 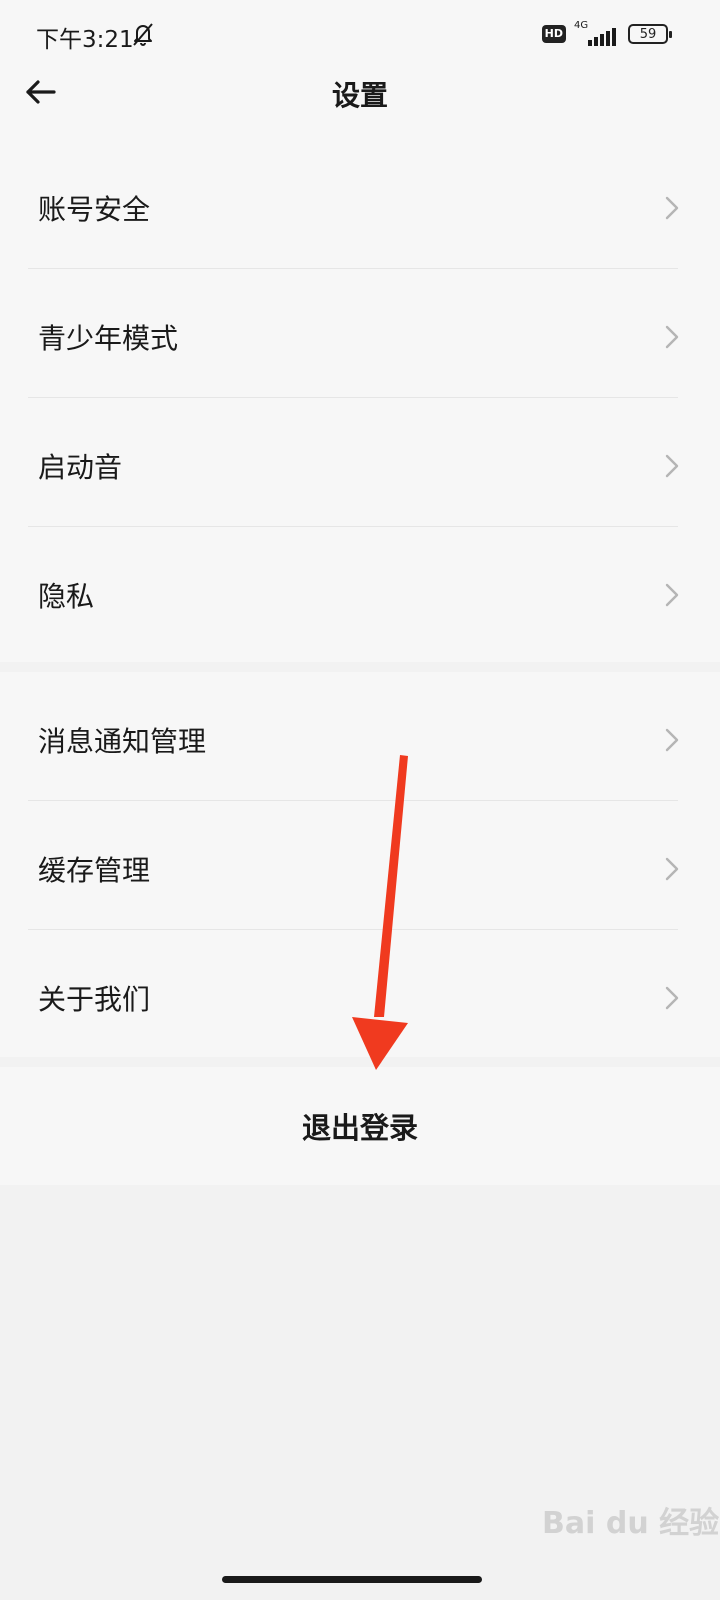 What do you see at coordinates (360, 591) in the screenshot?
I see `settings-item-privacy: 隐私` at bounding box center [360, 591].